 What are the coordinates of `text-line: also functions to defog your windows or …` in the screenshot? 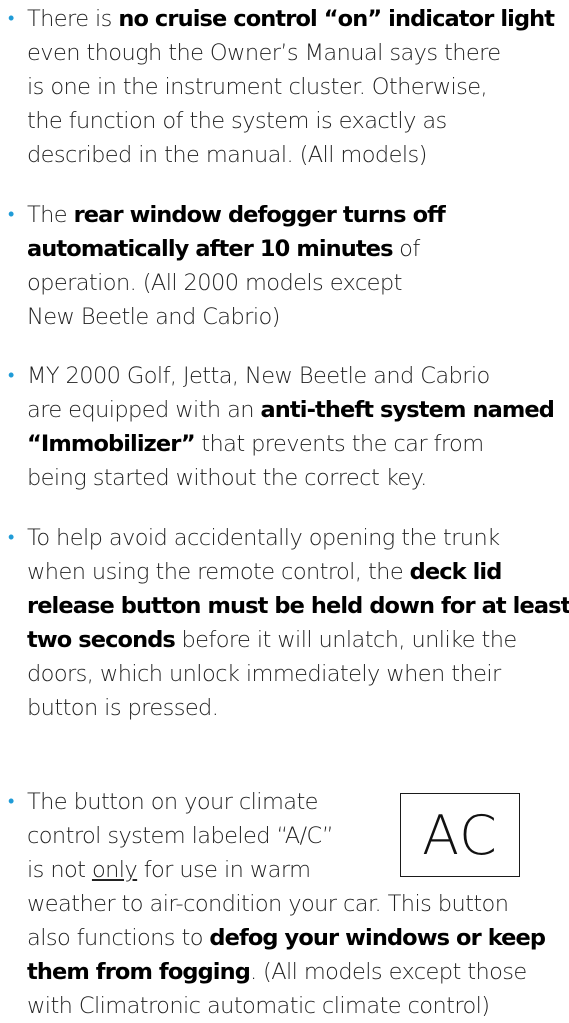 It's located at (286, 938).